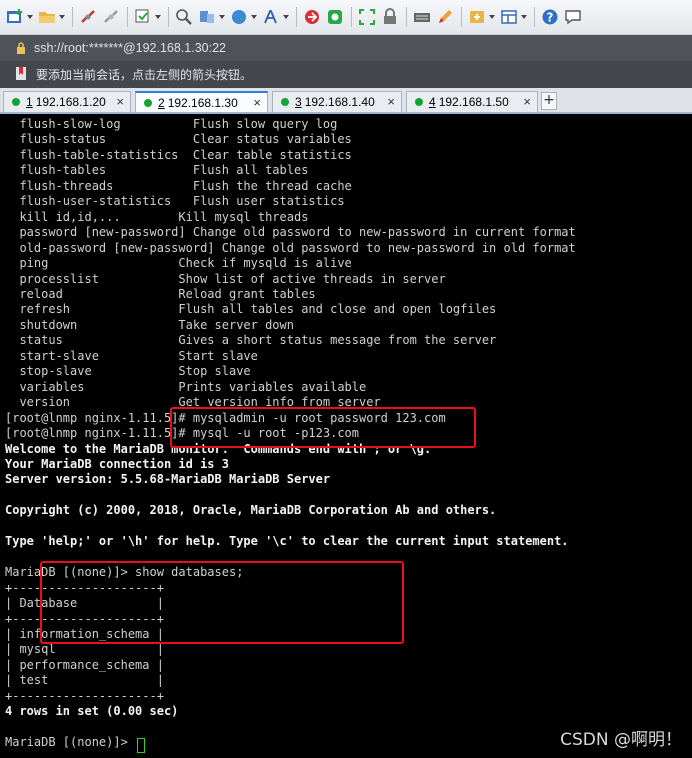 This screenshot has width=692, height=758. What do you see at coordinates (157, 170) in the screenshot?
I see `terminal-line: flush-tables Flush all tables` at bounding box center [157, 170].